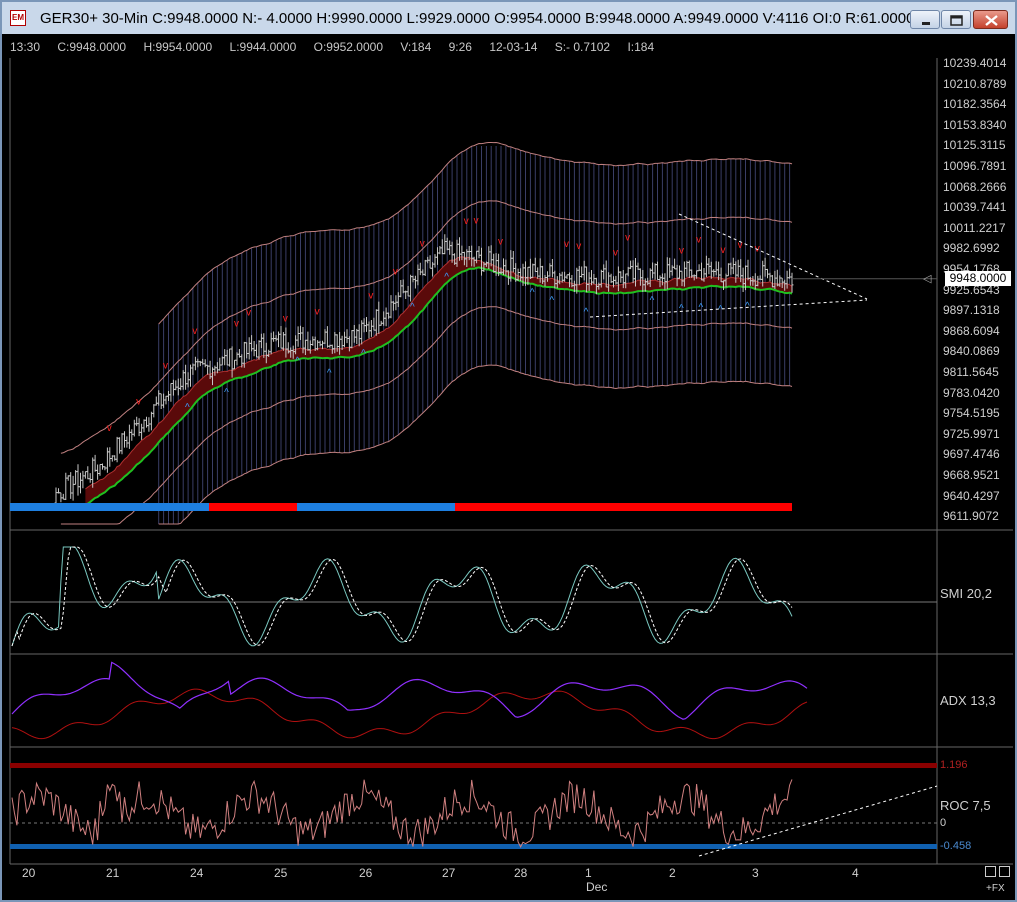 Image resolution: width=1017 pixels, height=902 pixels. What do you see at coordinates (855, 873) in the screenshot?
I see `date-axis-tick: 4` at bounding box center [855, 873].